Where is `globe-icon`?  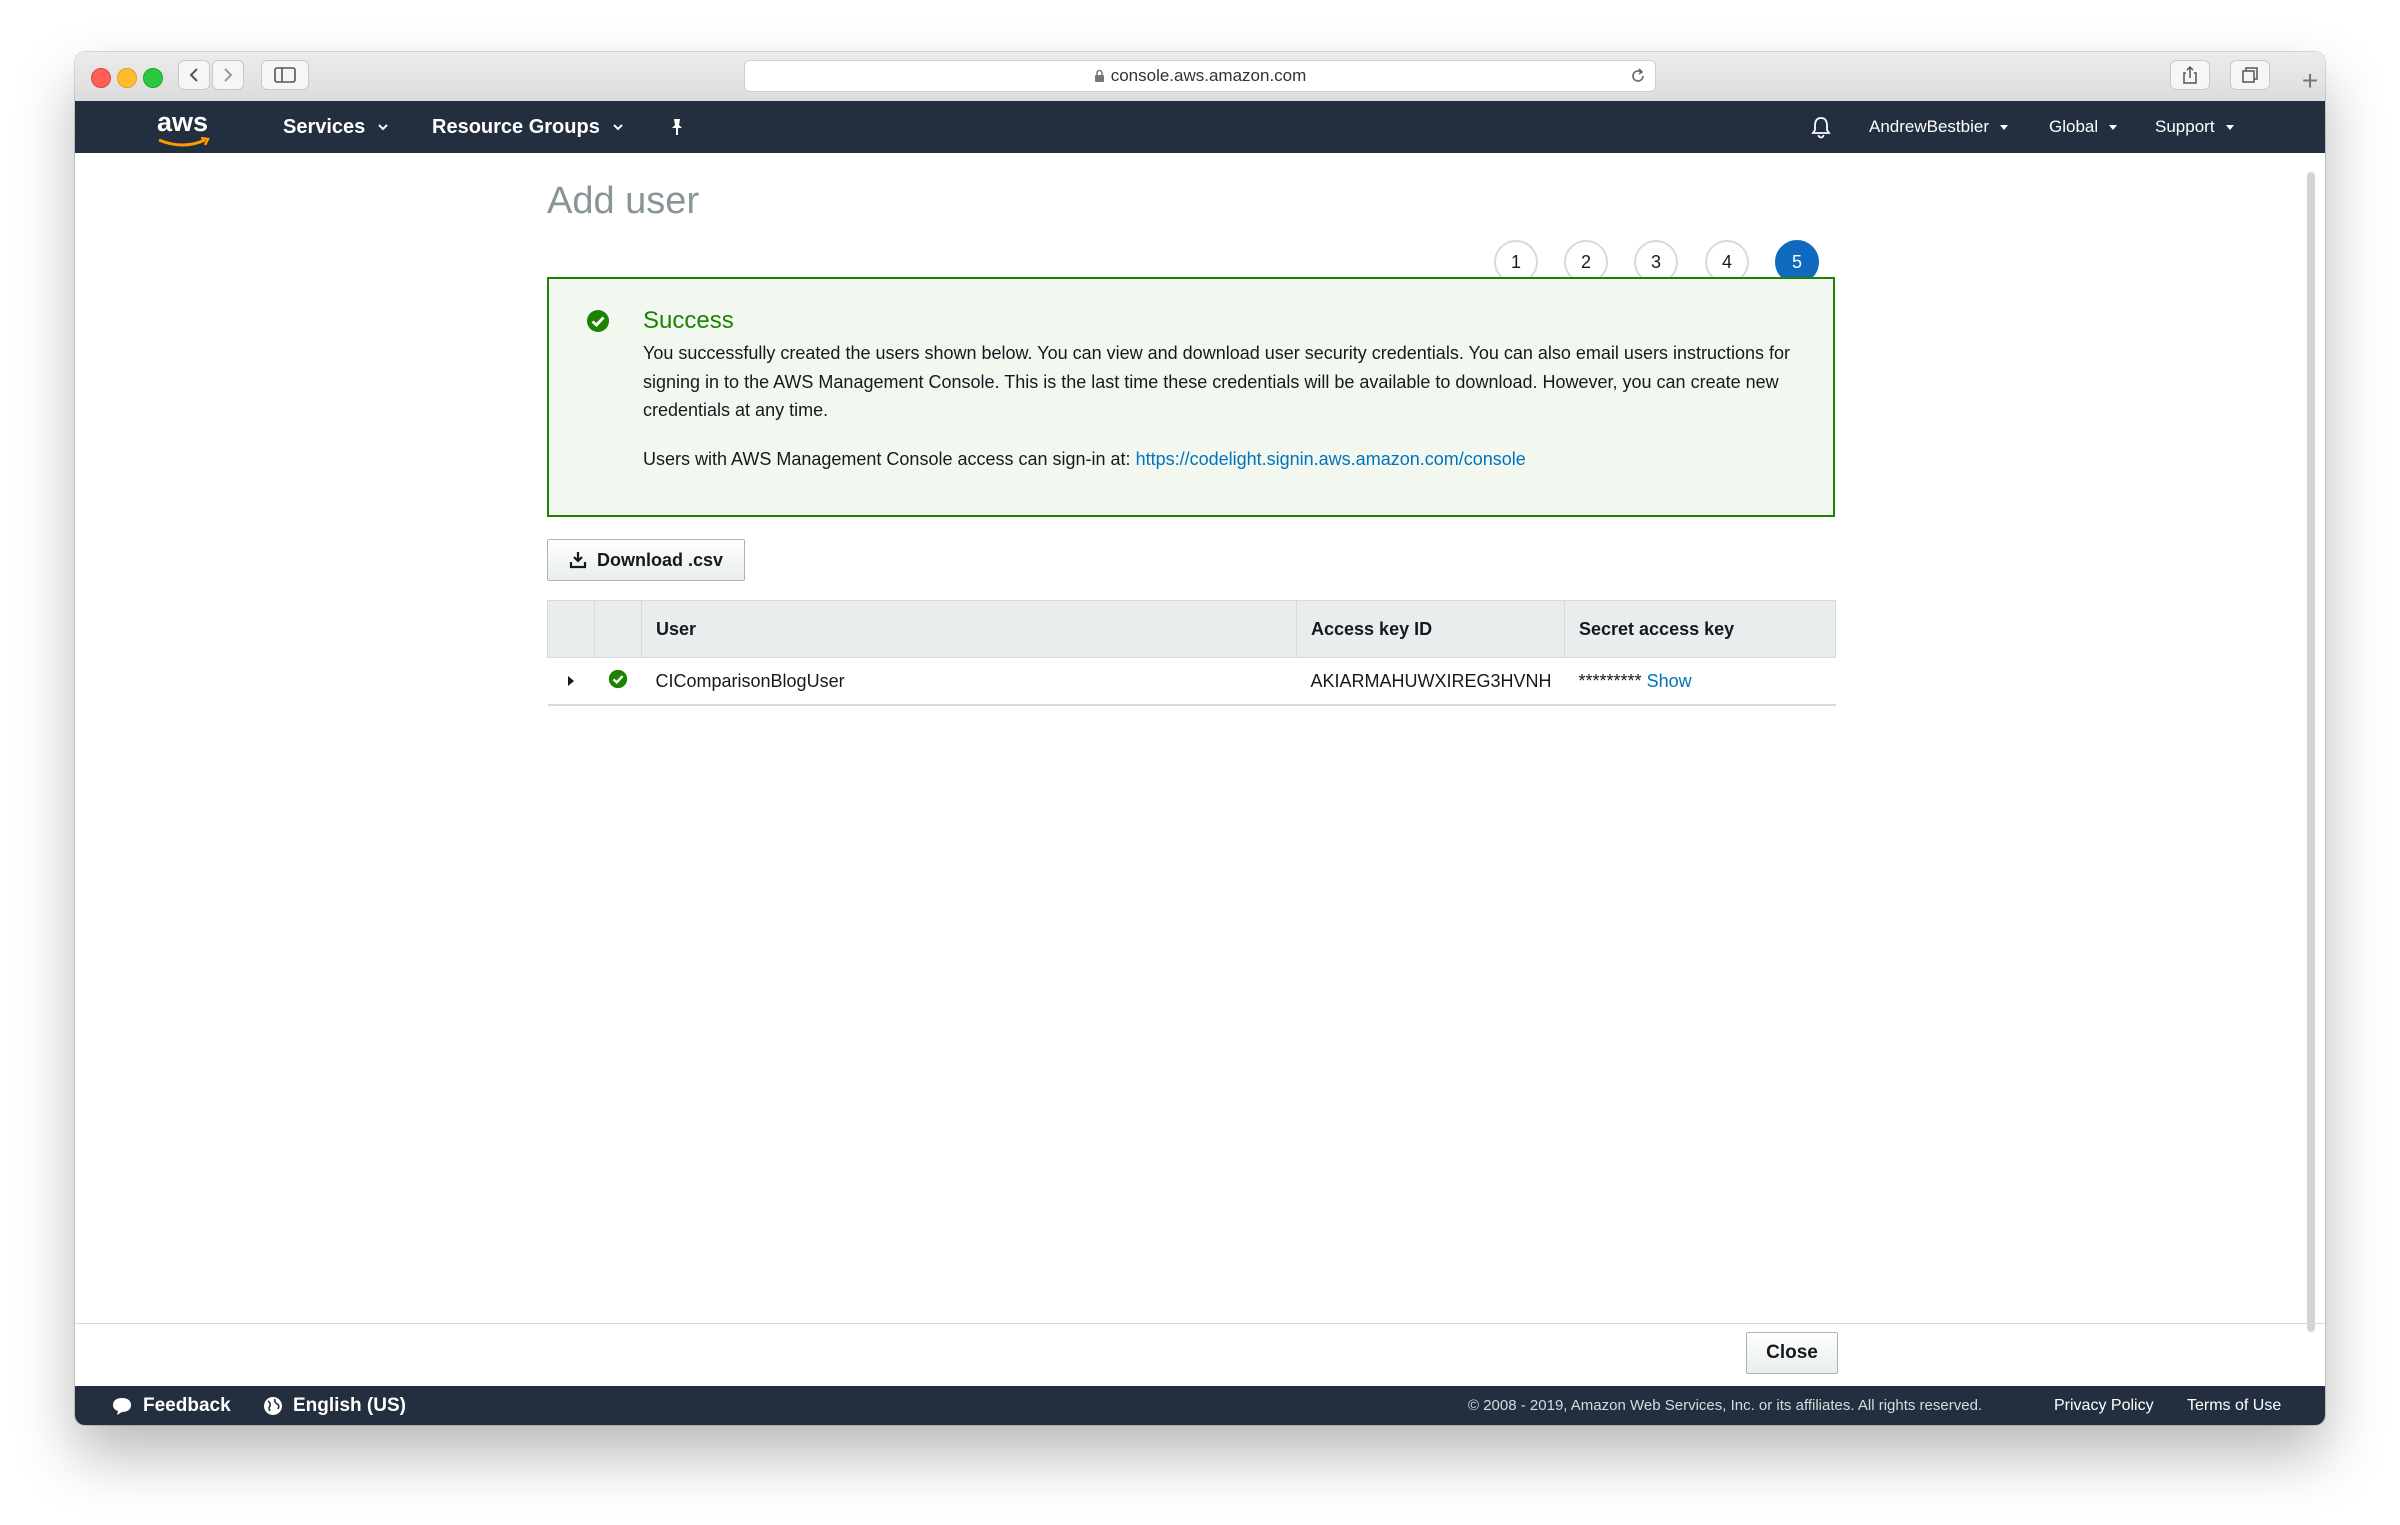
globe-icon is located at coordinates (273, 1405).